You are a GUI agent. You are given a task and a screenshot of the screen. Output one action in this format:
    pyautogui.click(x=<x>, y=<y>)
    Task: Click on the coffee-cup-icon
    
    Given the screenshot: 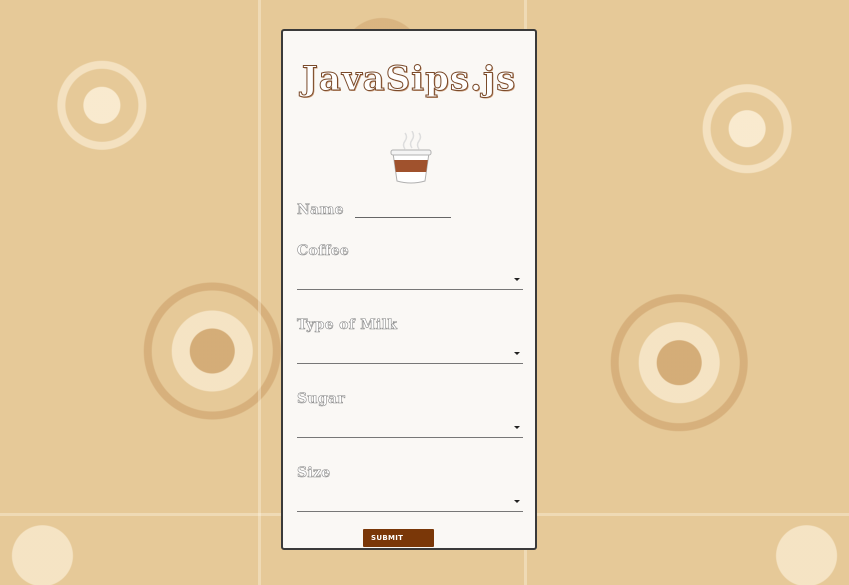 What is the action you would take?
    pyautogui.click(x=411, y=157)
    